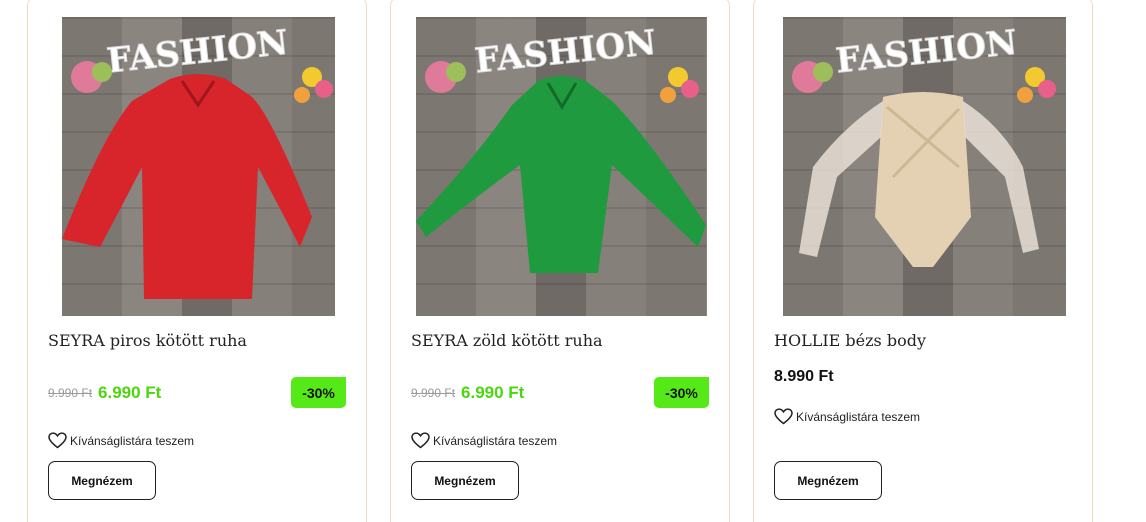  I want to click on product-name: HOLLIE bézs body, so click(850, 340).